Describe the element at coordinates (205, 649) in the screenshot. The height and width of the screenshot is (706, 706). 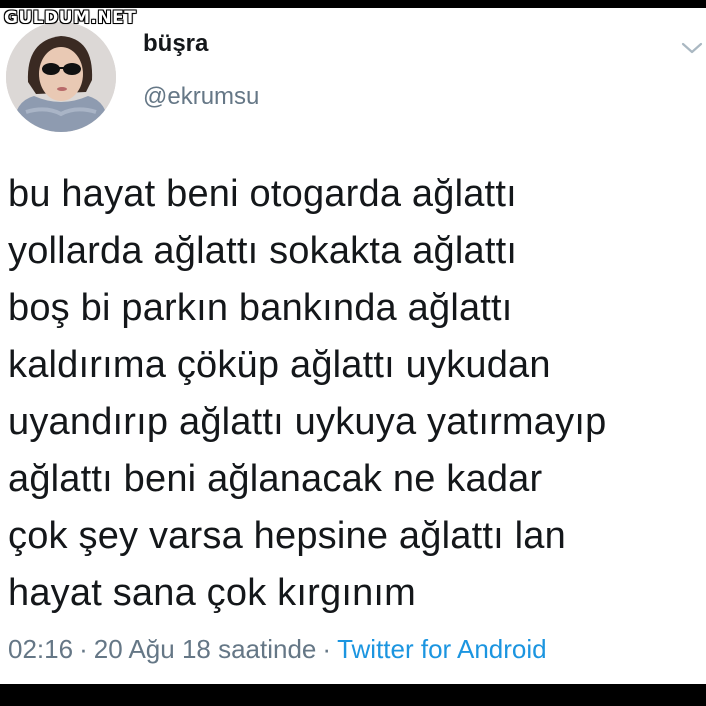
I see `tweet-date: 20 Ağu 18 saatinde` at that location.